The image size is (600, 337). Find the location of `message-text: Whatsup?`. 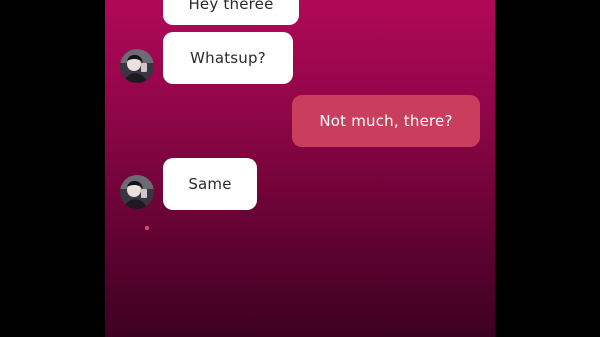

message-text: Whatsup? is located at coordinates (228, 58).